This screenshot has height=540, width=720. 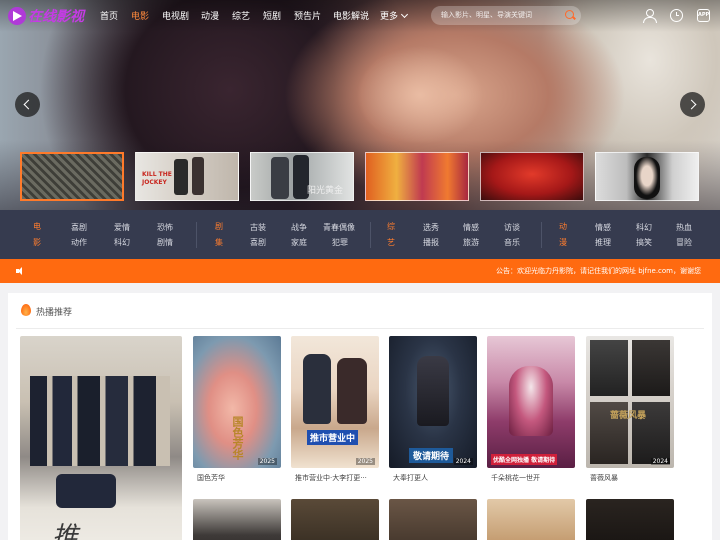 I want to click on nav-item-movie: 电影, so click(x=140, y=15).